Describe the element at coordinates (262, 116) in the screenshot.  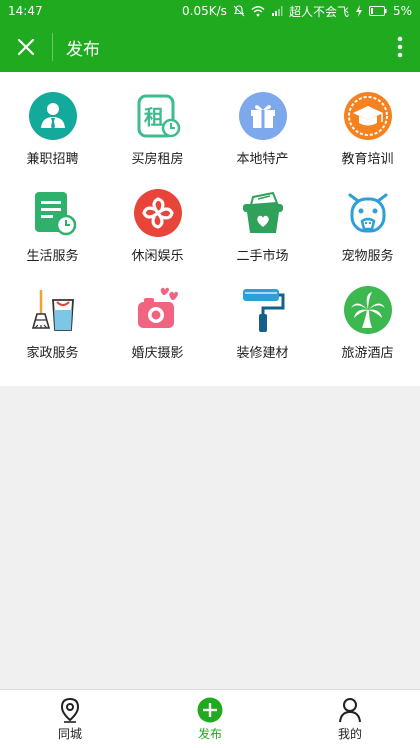
I see `gift-box-icon` at that location.